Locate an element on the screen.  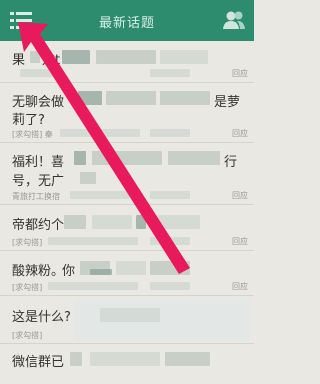
list-item: 帝都约个 [求勾搭] 回应 is located at coordinates (127, 228).